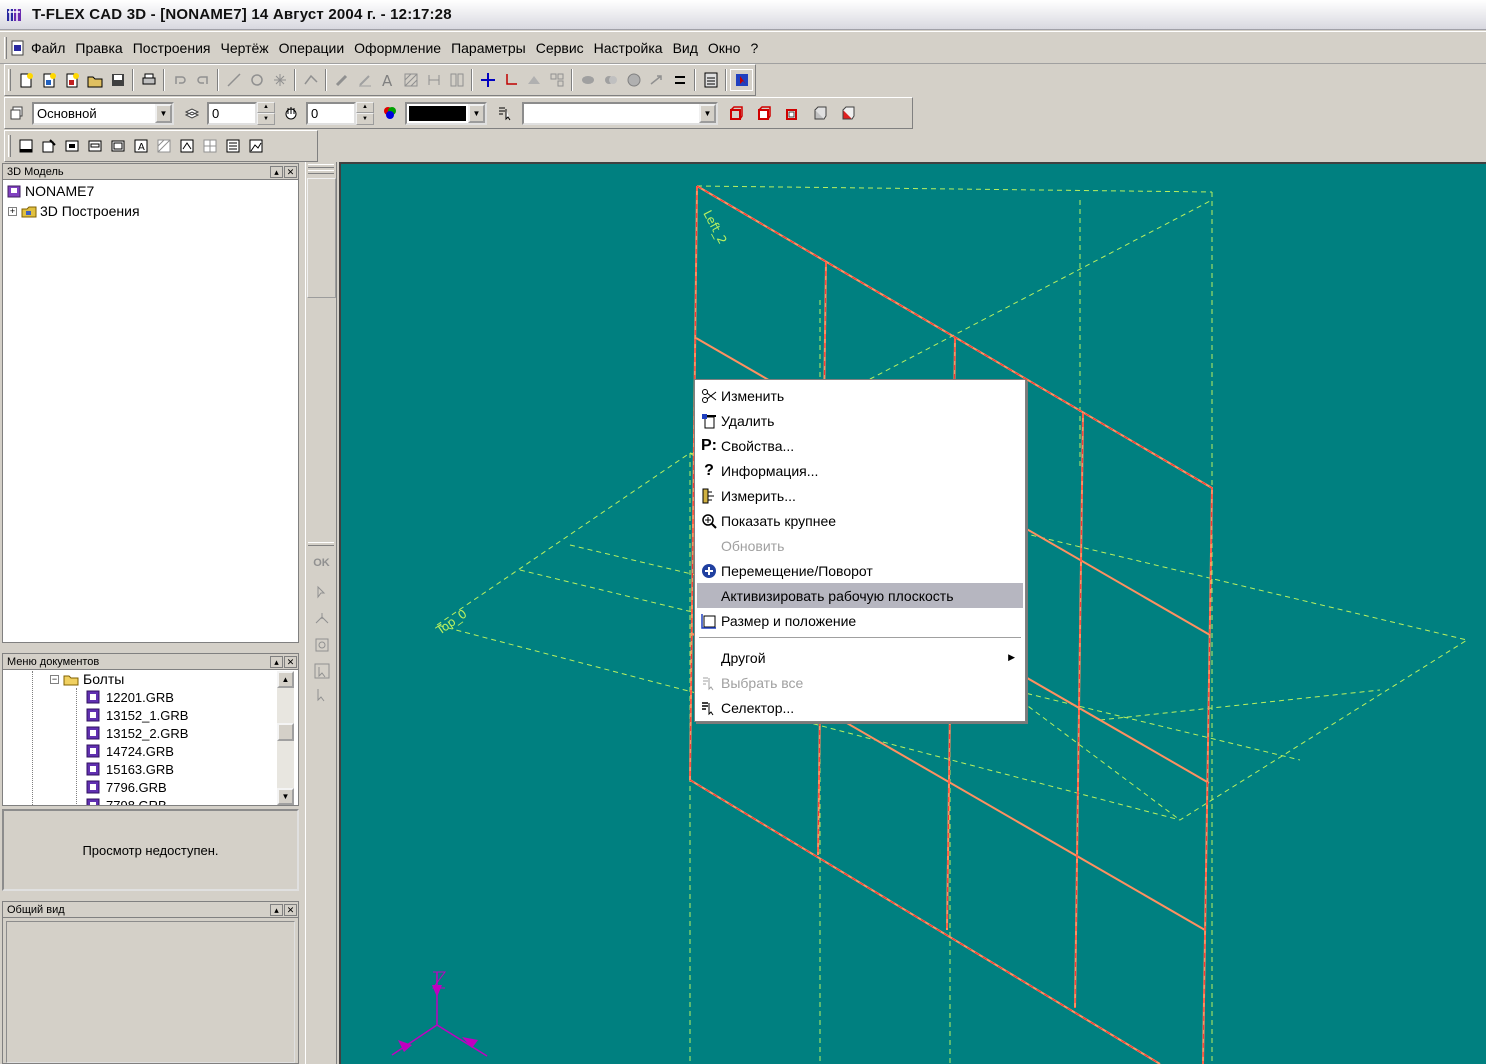  What do you see at coordinates (321, 671) in the screenshot?
I see `strip-tool-4-button` at bounding box center [321, 671].